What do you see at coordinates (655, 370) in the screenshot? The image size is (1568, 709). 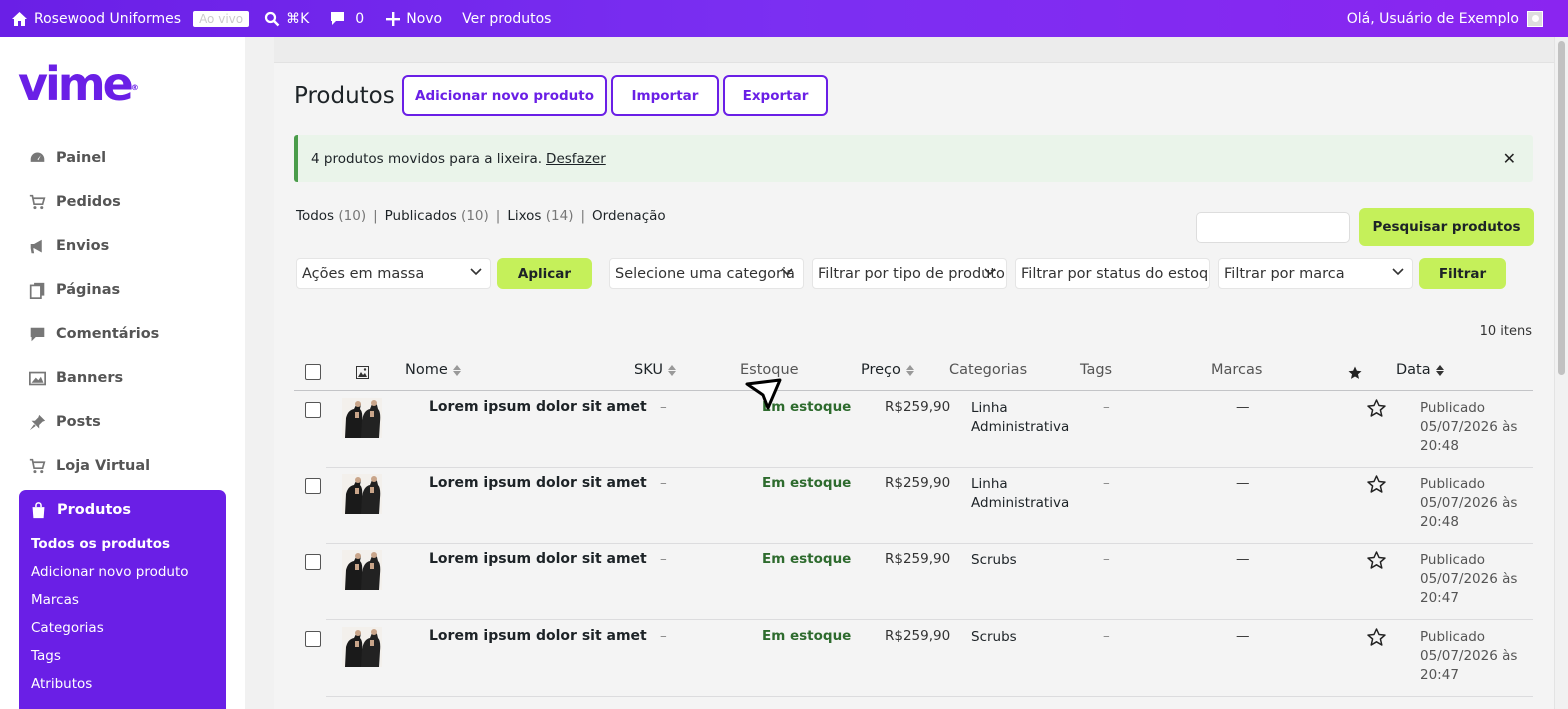 I see `column-sku: SKU` at bounding box center [655, 370].